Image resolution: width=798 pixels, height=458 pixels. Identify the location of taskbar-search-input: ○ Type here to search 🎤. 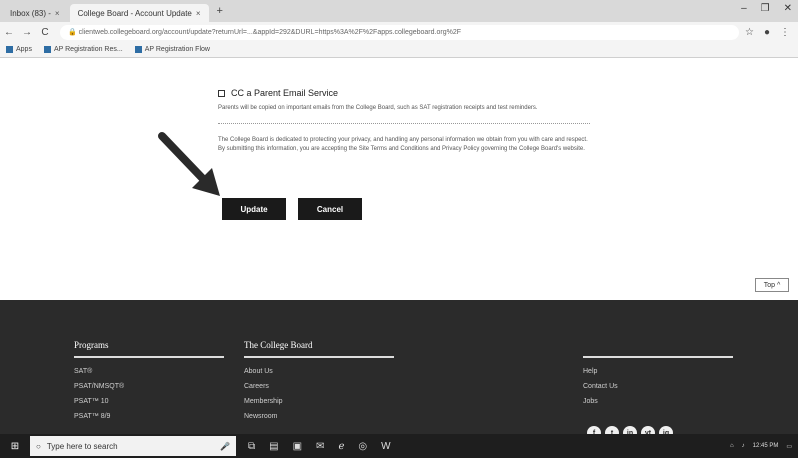
(133, 446).